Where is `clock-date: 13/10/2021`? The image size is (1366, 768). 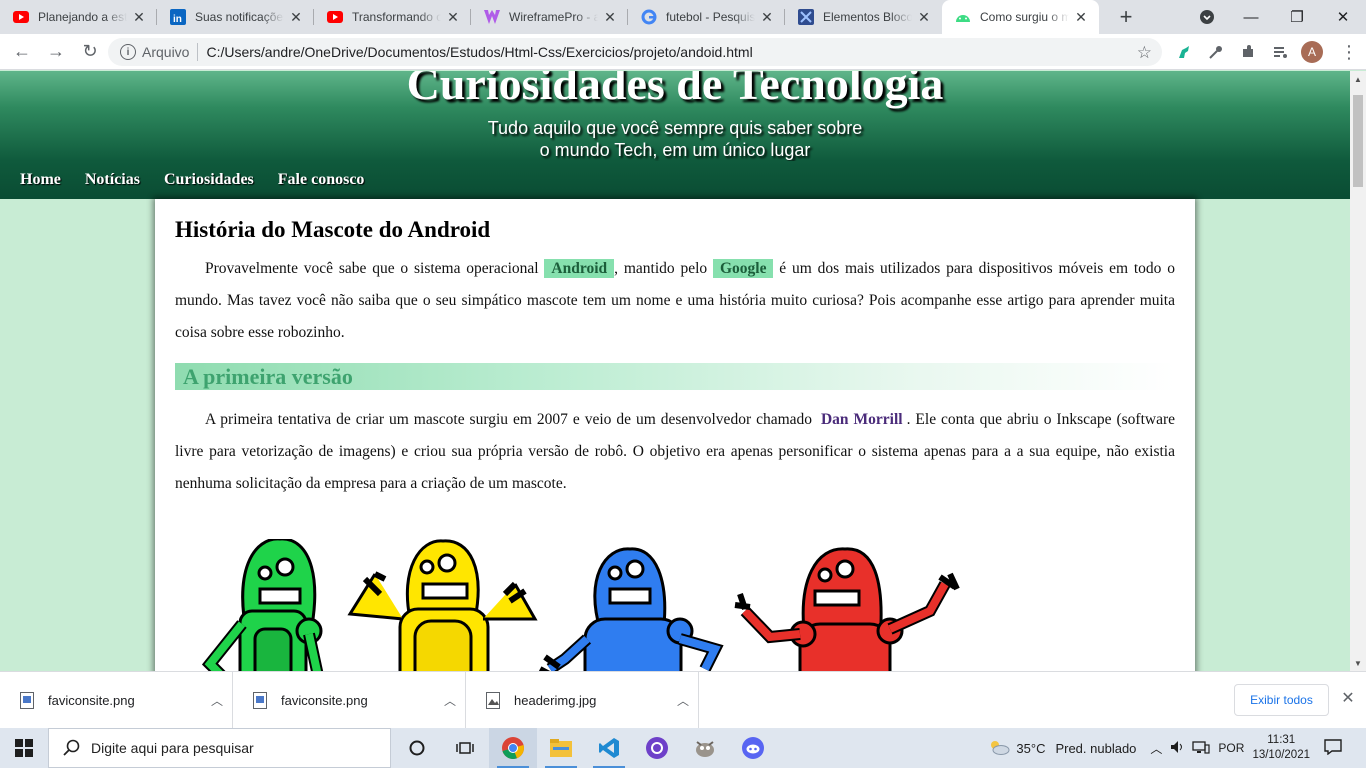 clock-date: 13/10/2021 is located at coordinates (1281, 755).